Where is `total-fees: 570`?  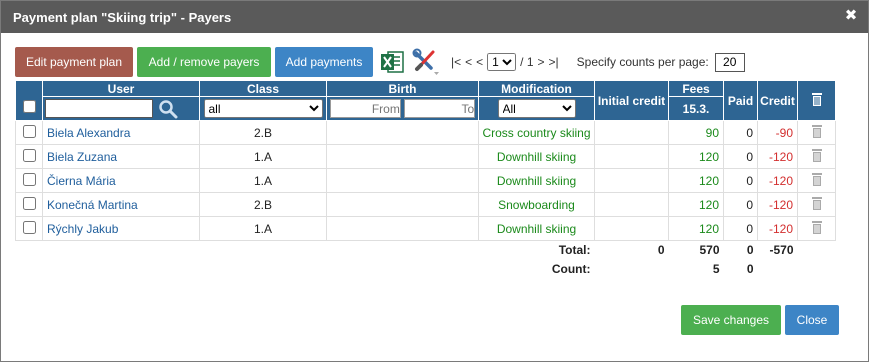
total-fees: 570 is located at coordinates (709, 250).